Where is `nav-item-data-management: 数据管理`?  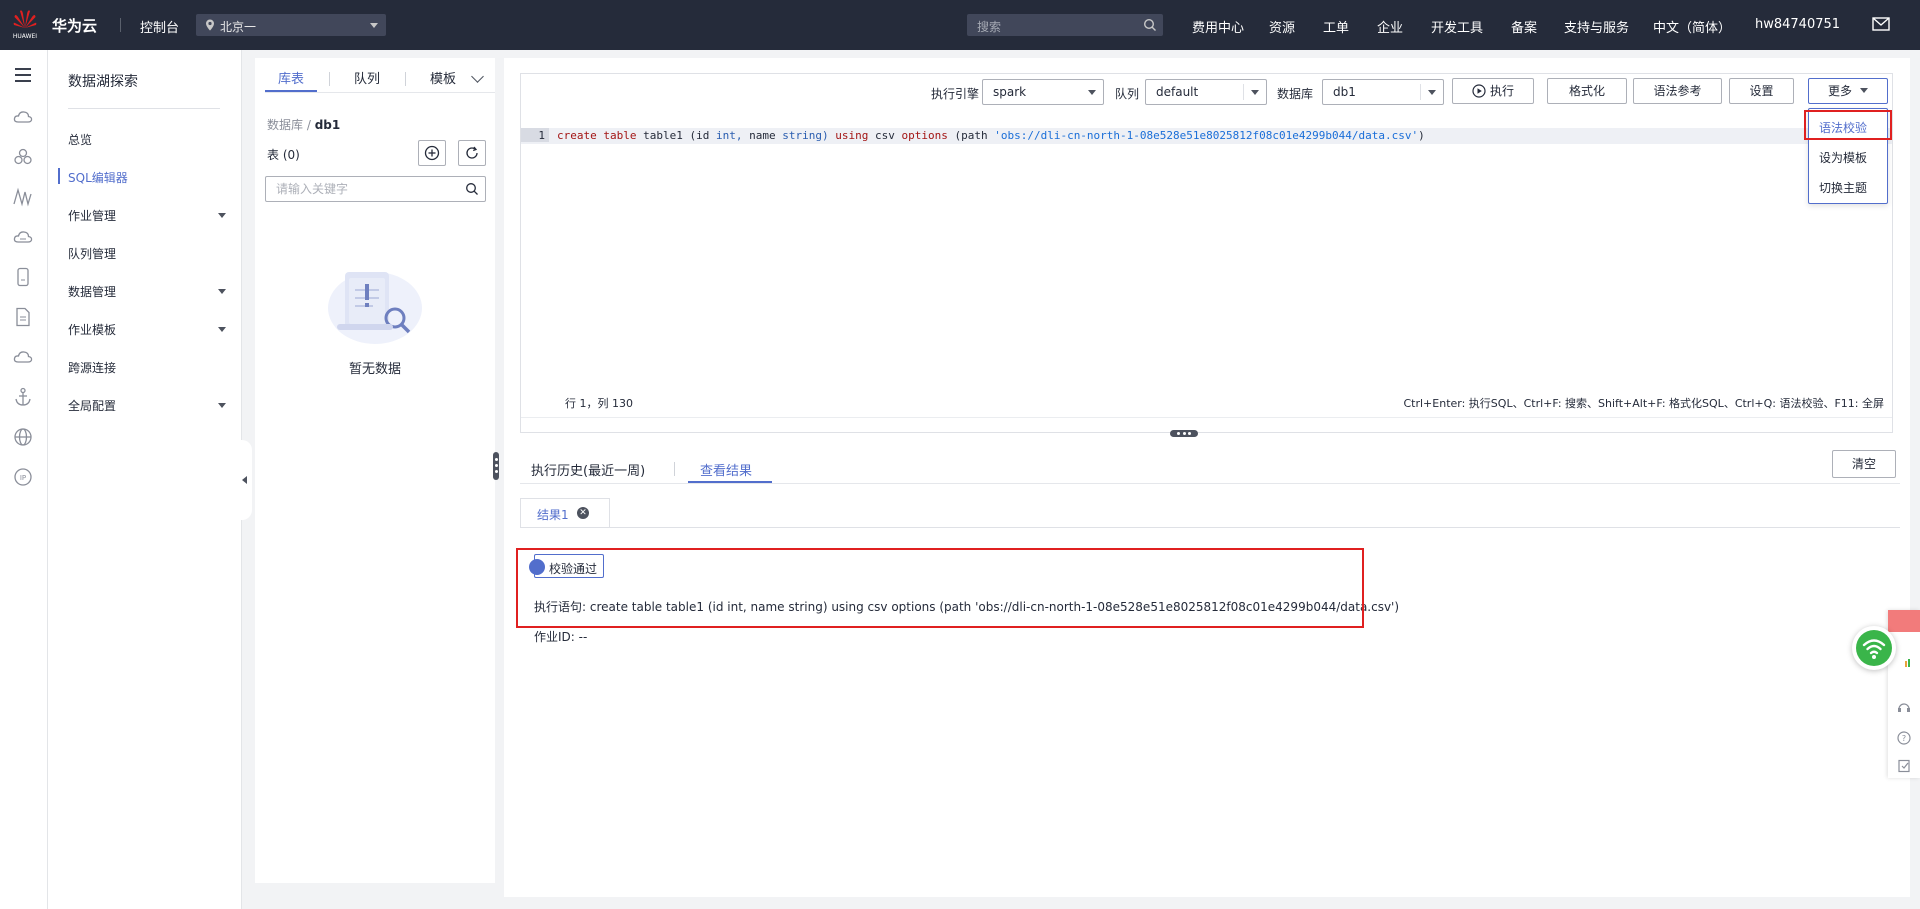
nav-item-data-management: 数据管理 is located at coordinates (148, 291).